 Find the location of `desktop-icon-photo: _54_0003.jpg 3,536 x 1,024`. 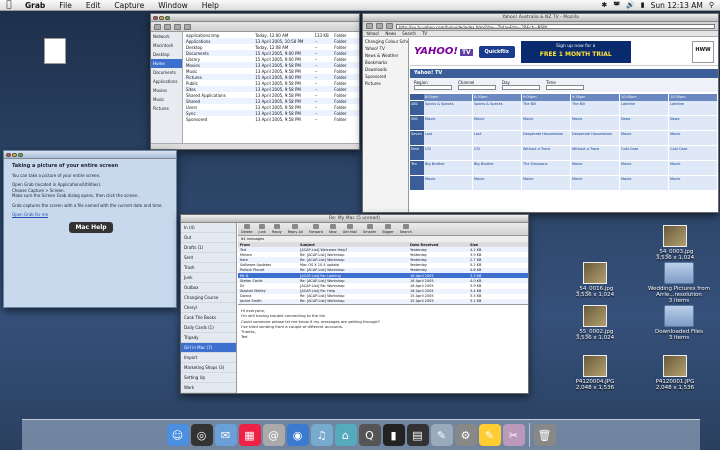

desktop-icon-photo: _54_0003.jpg 3,536 x 1,024 is located at coordinates (675, 243).